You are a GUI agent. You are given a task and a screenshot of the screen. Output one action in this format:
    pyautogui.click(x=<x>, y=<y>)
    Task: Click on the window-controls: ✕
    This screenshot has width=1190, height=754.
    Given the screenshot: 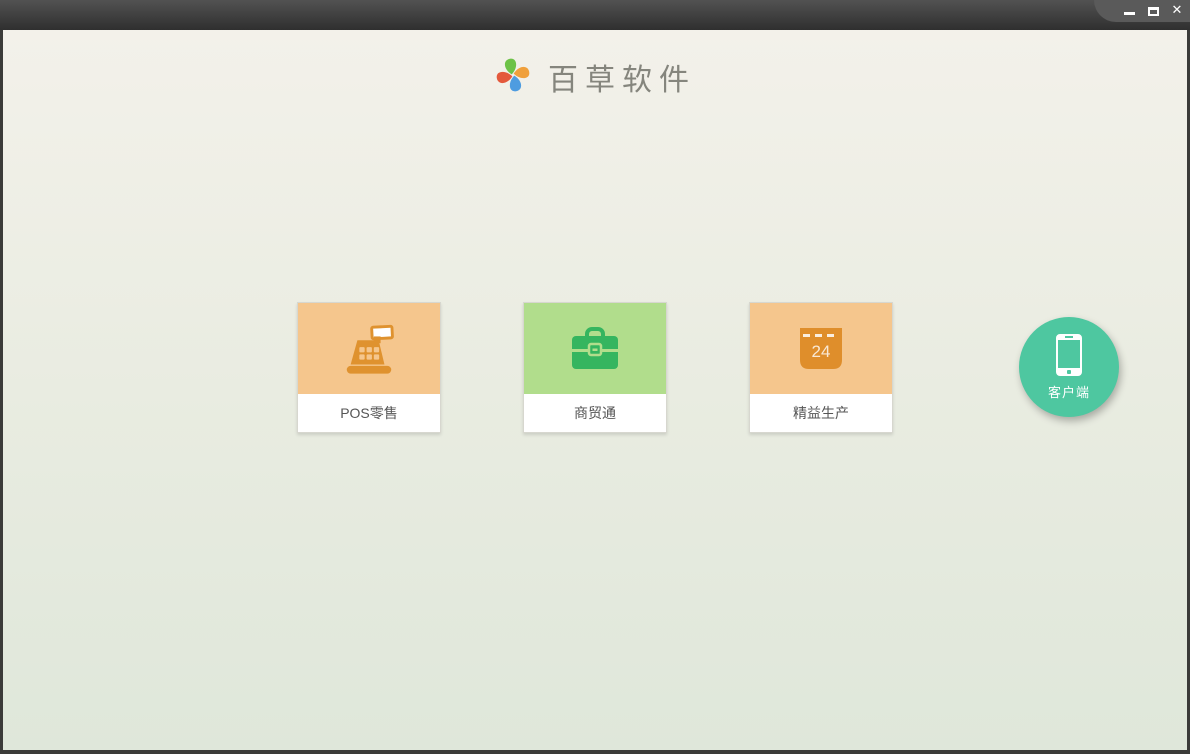 What is the action you would take?
    pyautogui.click(x=1153, y=11)
    